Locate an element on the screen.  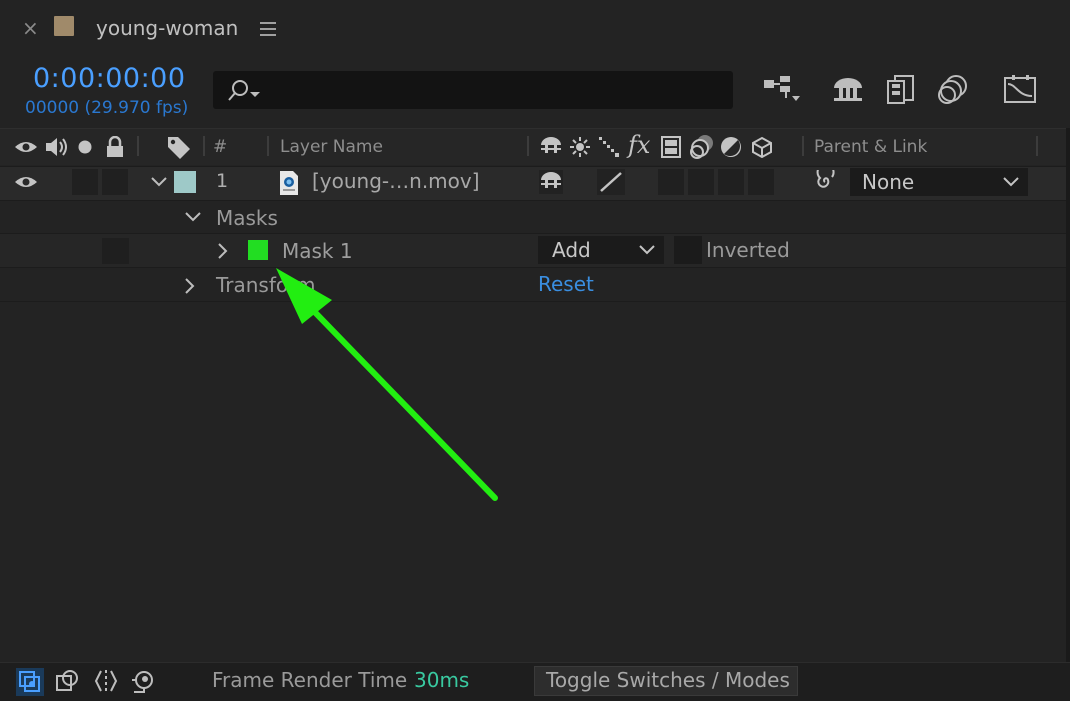
video-eye-icon is located at coordinates (26, 147).